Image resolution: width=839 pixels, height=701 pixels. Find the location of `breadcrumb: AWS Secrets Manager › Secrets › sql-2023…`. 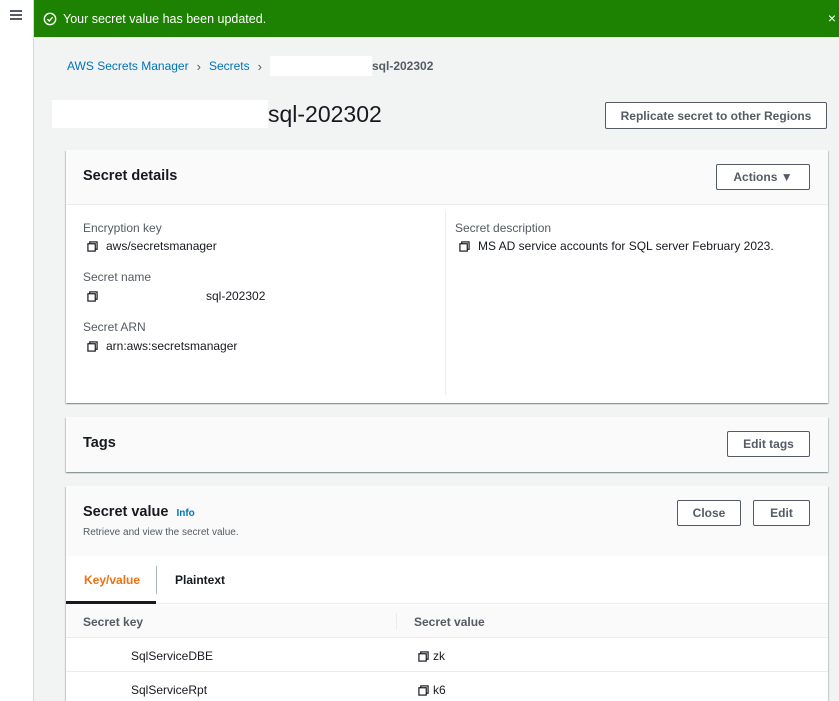

breadcrumb: AWS Secrets Manager › Secrets › sql-2023… is located at coordinates (250, 66).